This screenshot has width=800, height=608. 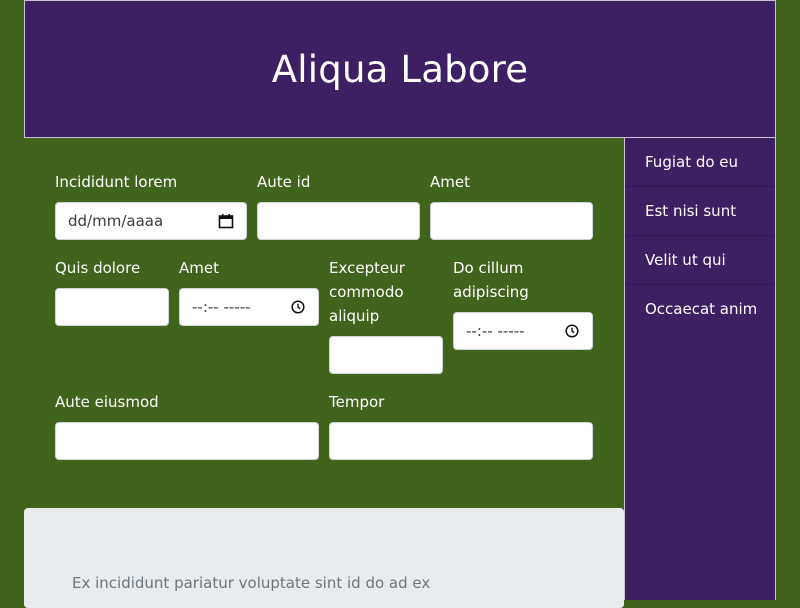 What do you see at coordinates (450, 182) in the screenshot?
I see `amet-label: Amet` at bounding box center [450, 182].